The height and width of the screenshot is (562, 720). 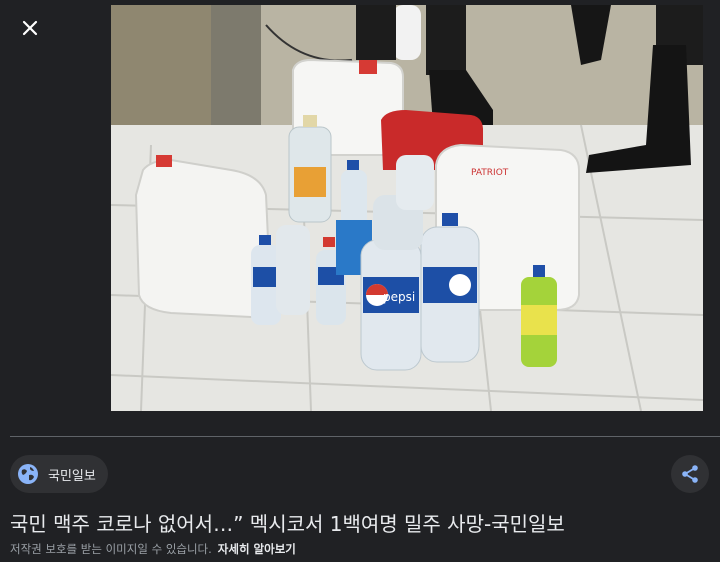 I want to click on source-chip: 국민일보, so click(x=59, y=474).